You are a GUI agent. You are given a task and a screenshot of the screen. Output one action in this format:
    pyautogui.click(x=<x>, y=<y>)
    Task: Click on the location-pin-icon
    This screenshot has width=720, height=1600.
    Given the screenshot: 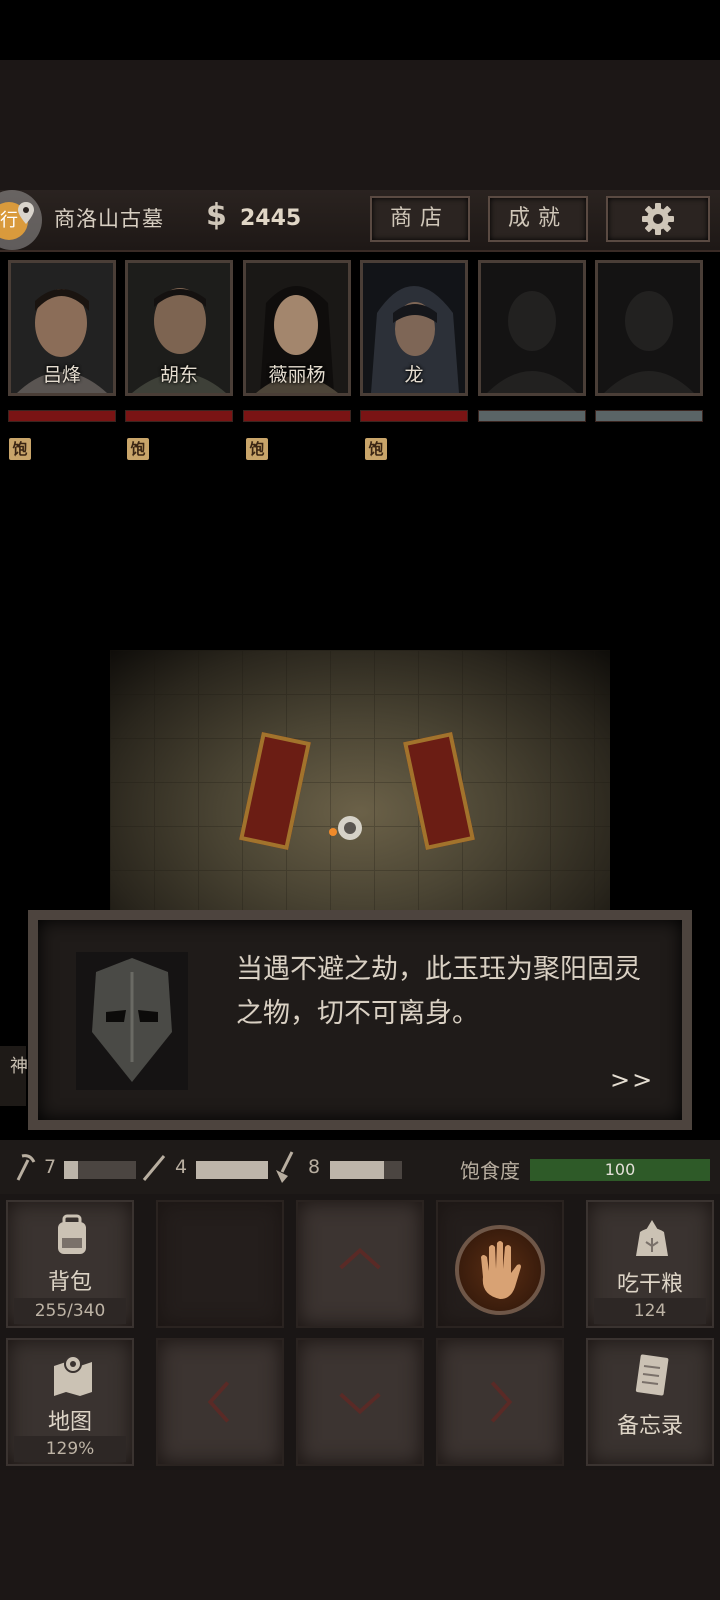 What is the action you would take?
    pyautogui.click(x=26, y=213)
    